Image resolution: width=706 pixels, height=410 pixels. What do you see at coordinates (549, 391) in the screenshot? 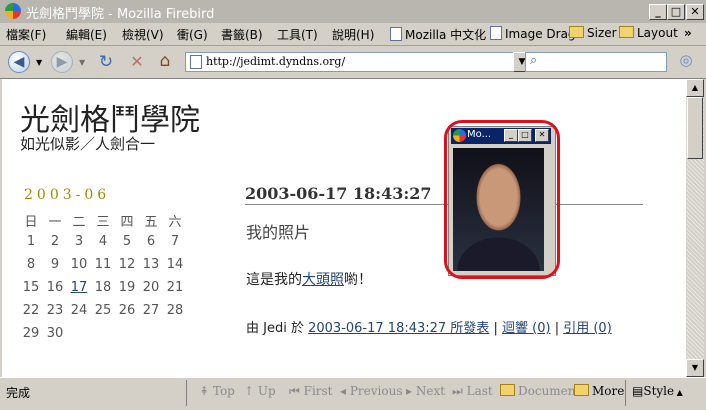
I see `document-label: Document` at bounding box center [549, 391].